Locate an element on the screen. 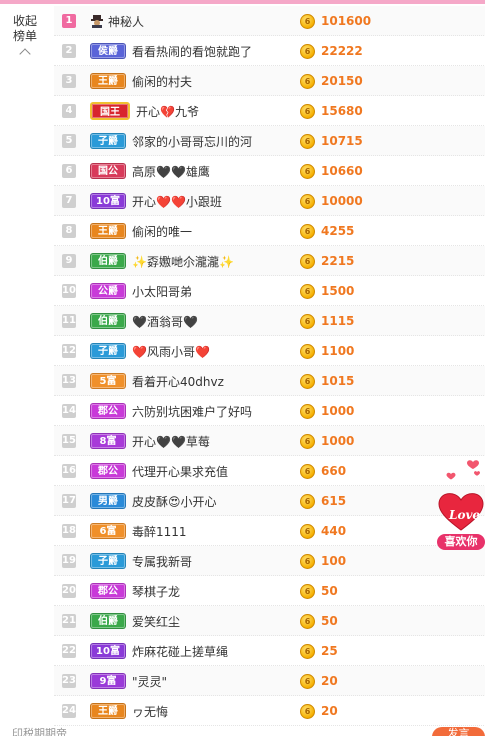  score-cell: 6 440 is located at coordinates (323, 531).